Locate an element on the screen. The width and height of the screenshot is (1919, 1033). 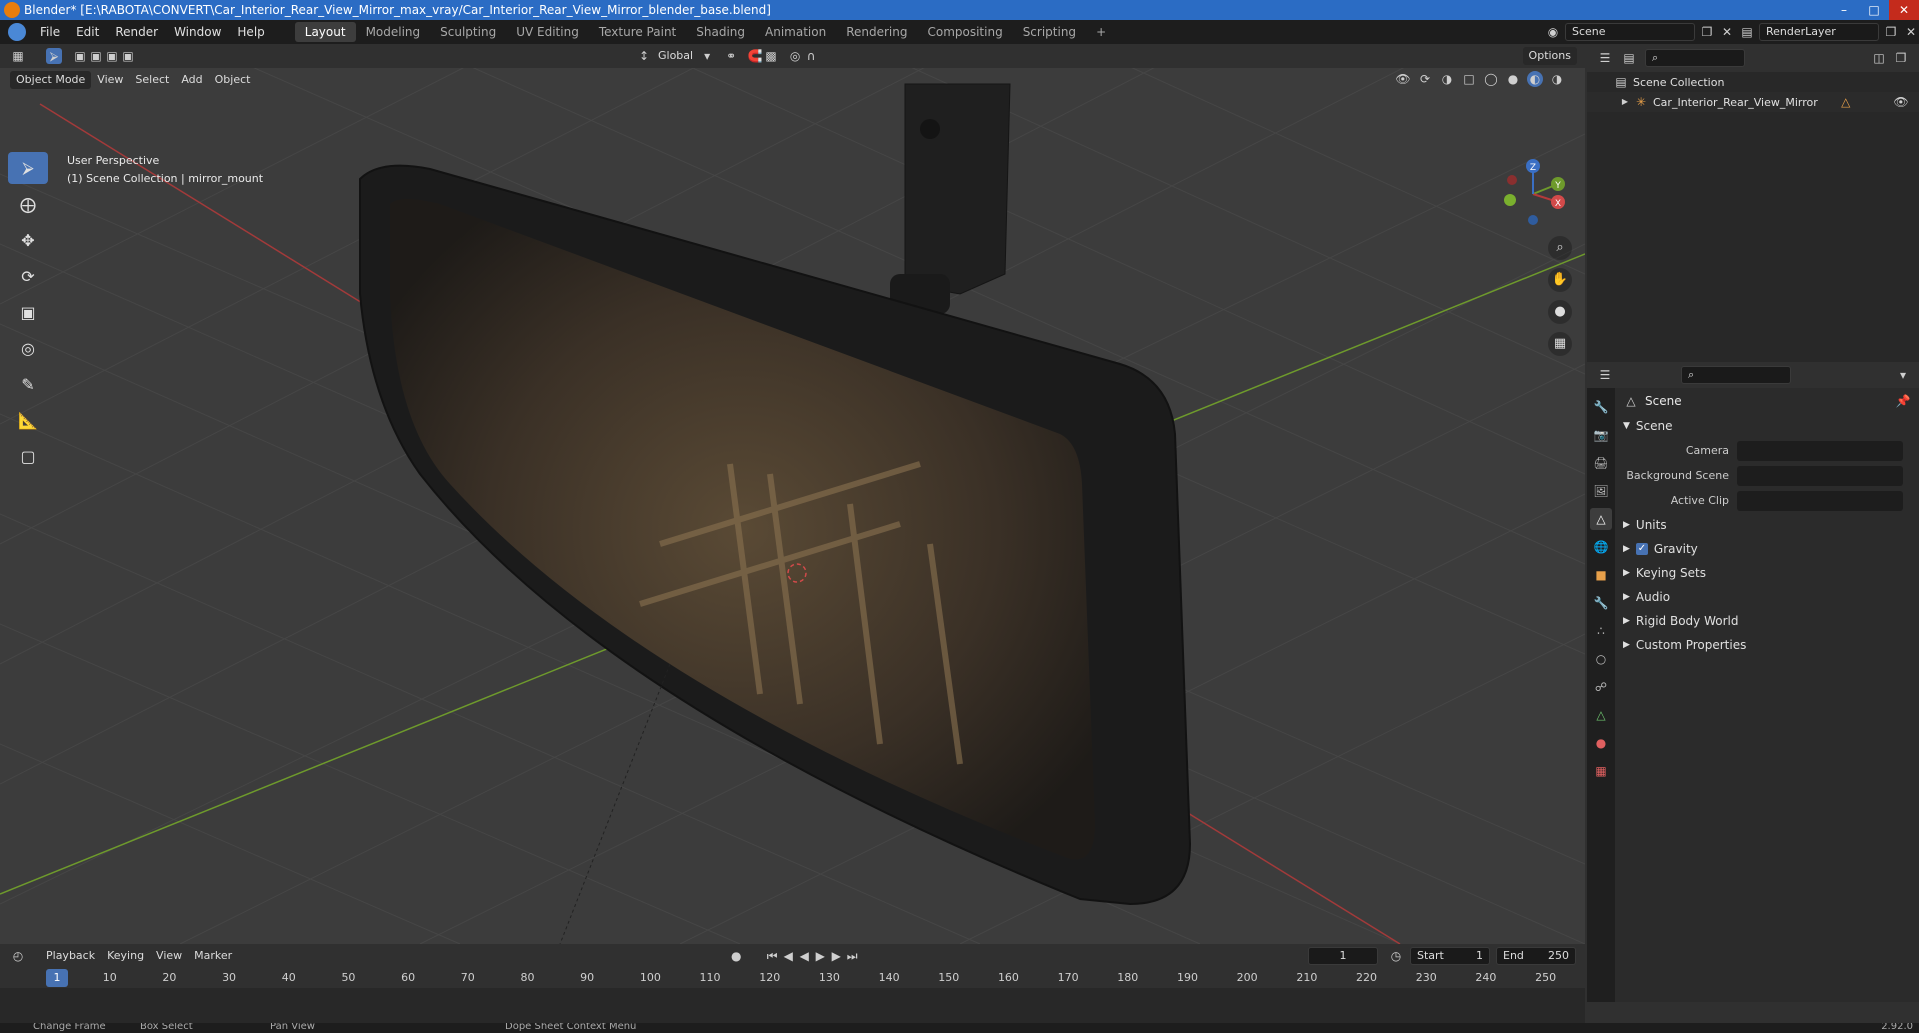
viewport-menu-select: Select is located at coordinates (152, 80).